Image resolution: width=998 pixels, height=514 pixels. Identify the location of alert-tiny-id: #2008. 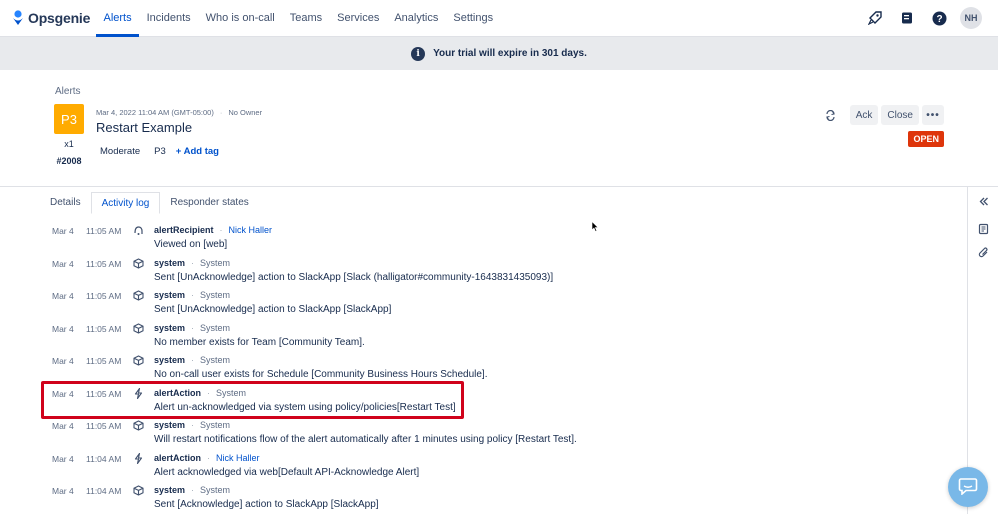
(69, 161).